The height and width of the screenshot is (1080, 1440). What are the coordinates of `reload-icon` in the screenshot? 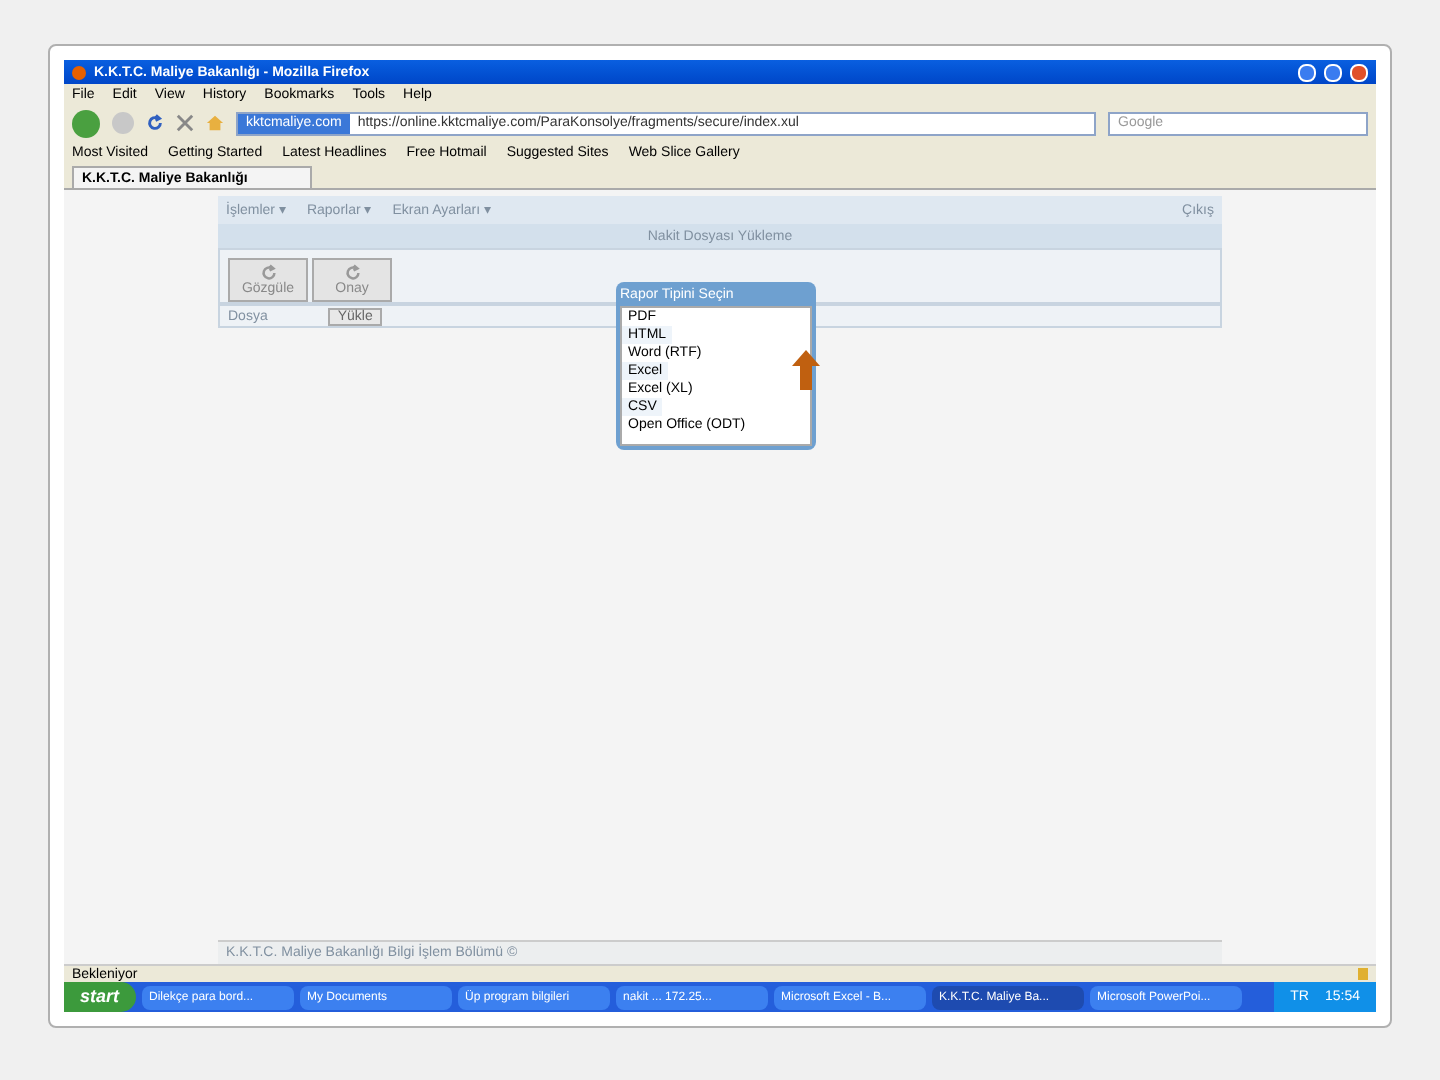 It's located at (155, 123).